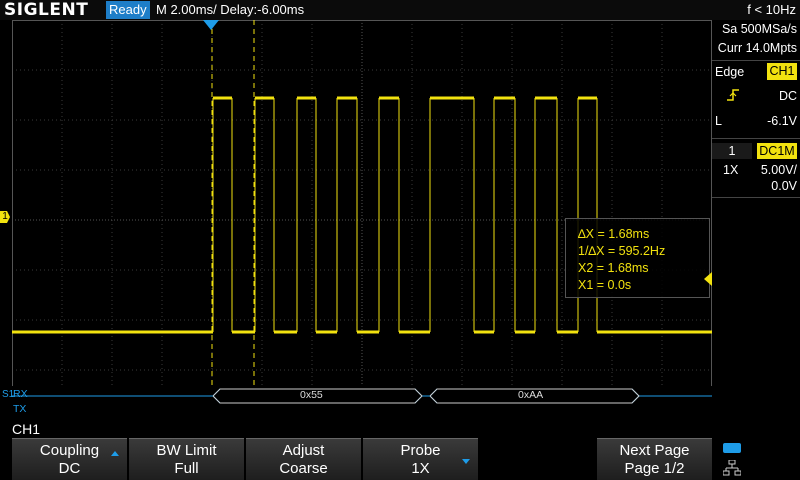 The image size is (800, 480). I want to click on coupling-button: Coupling DC, so click(69, 459).